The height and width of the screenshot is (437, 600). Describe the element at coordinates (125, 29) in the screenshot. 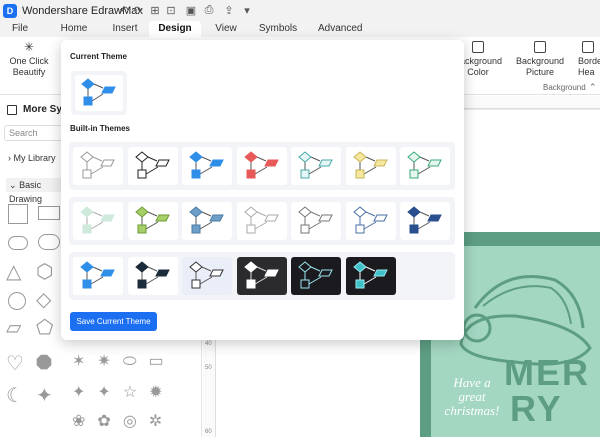

I see `menu-insert: Insert` at that location.